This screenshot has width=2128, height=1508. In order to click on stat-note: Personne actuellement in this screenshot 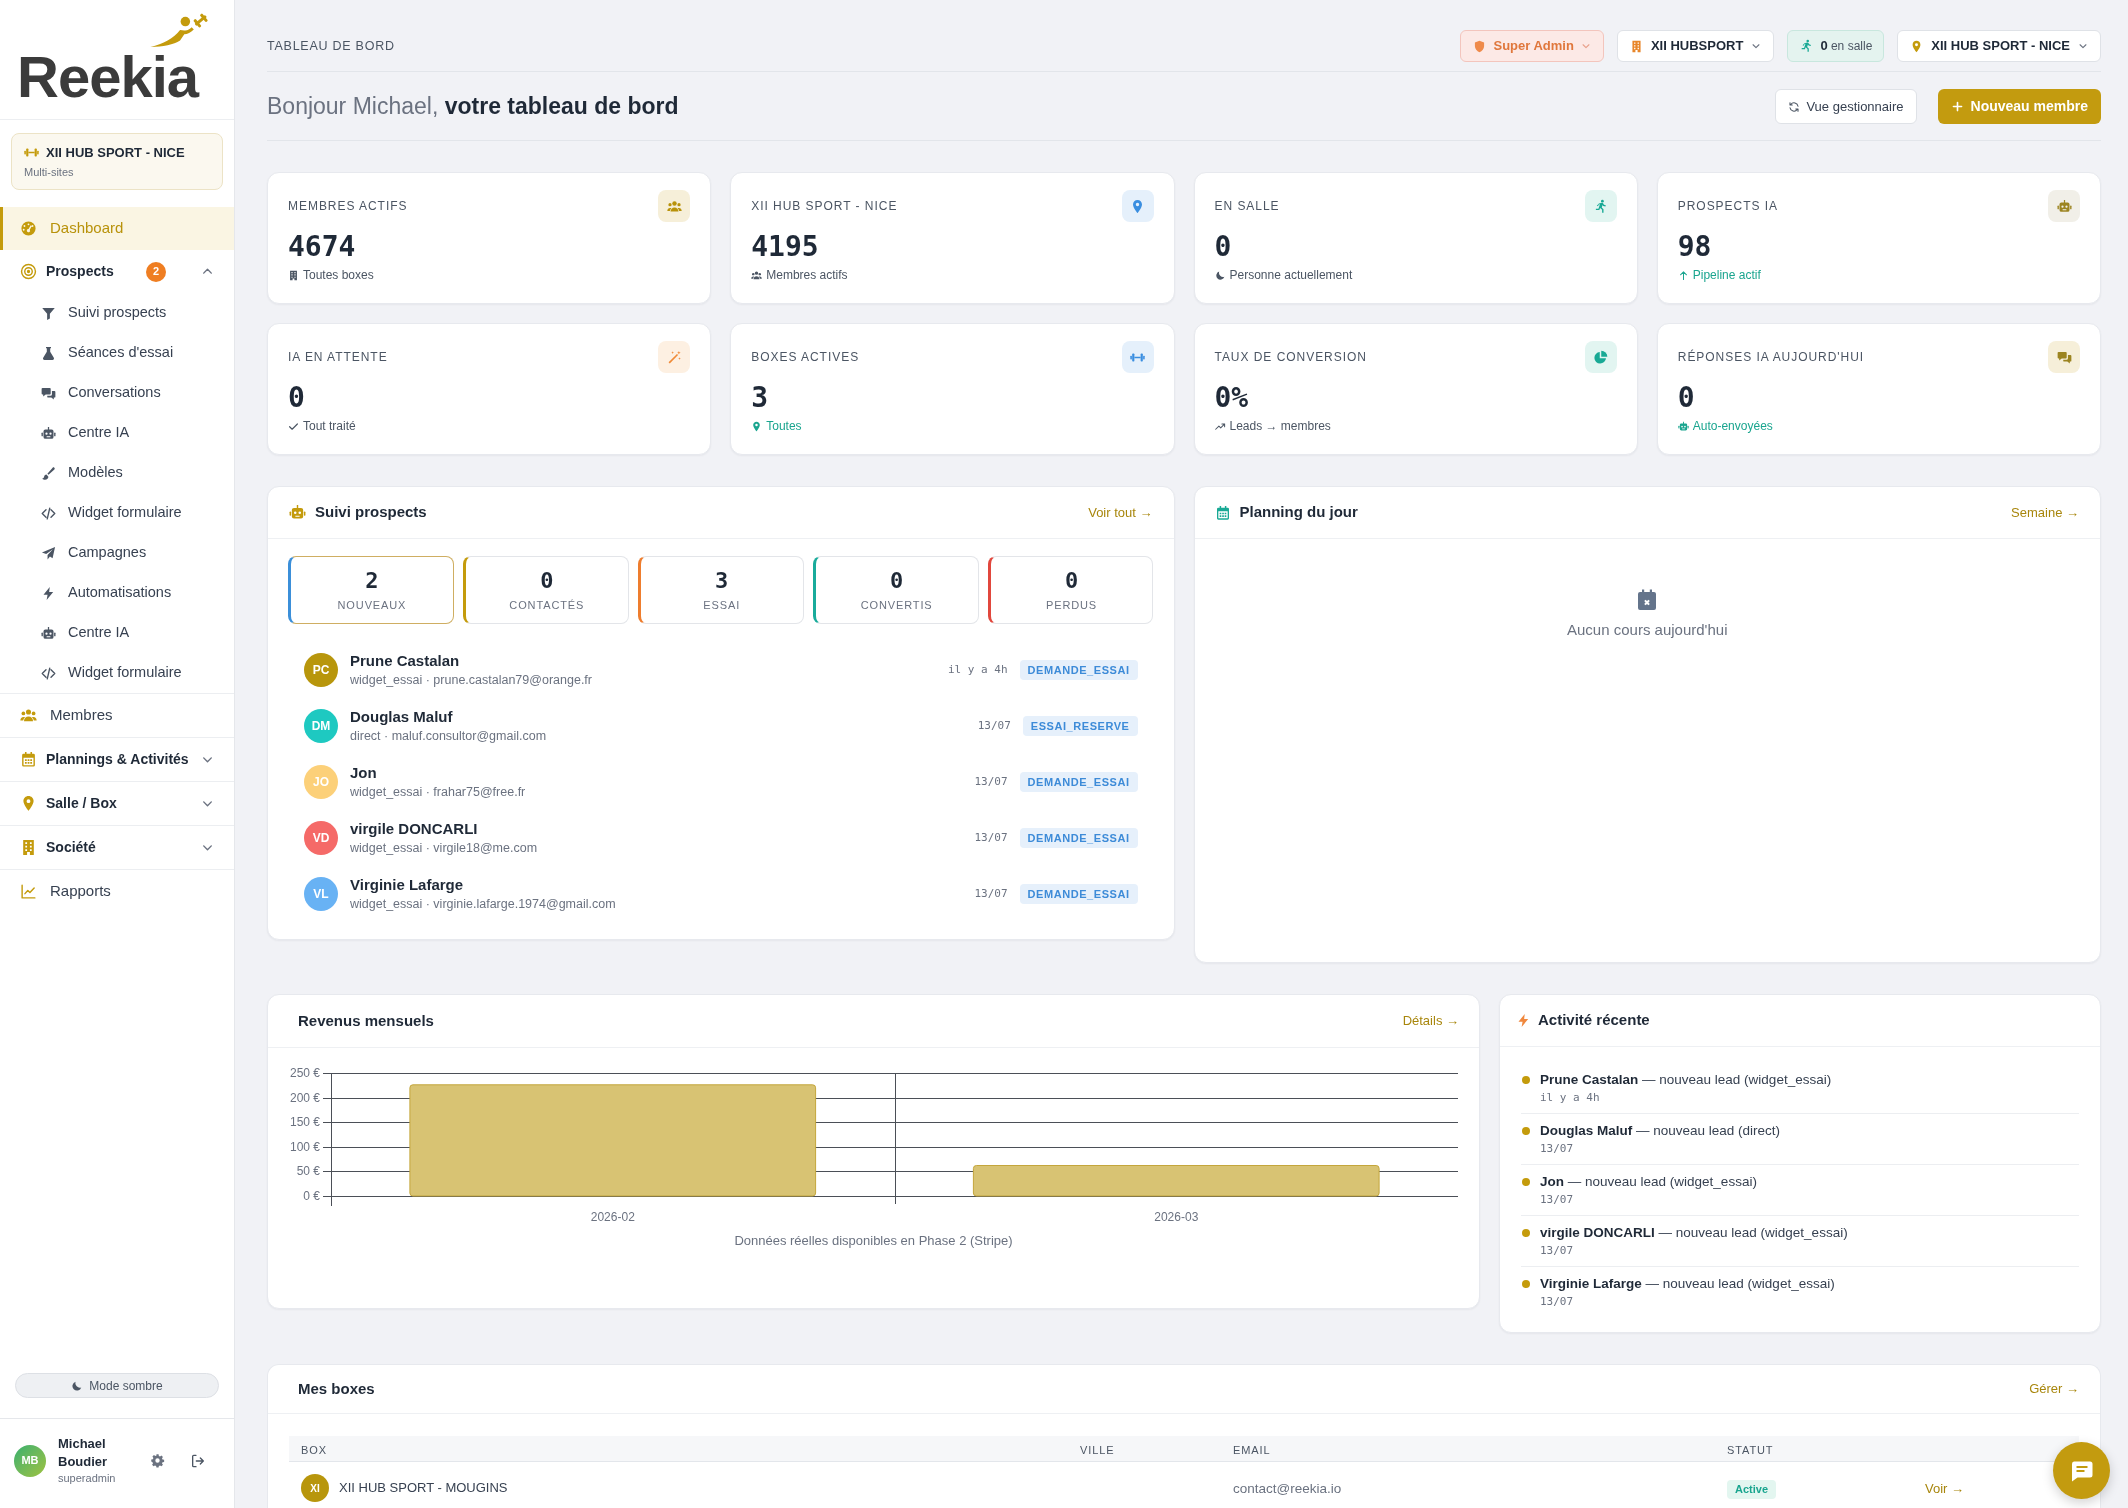, I will do `click(1291, 275)`.